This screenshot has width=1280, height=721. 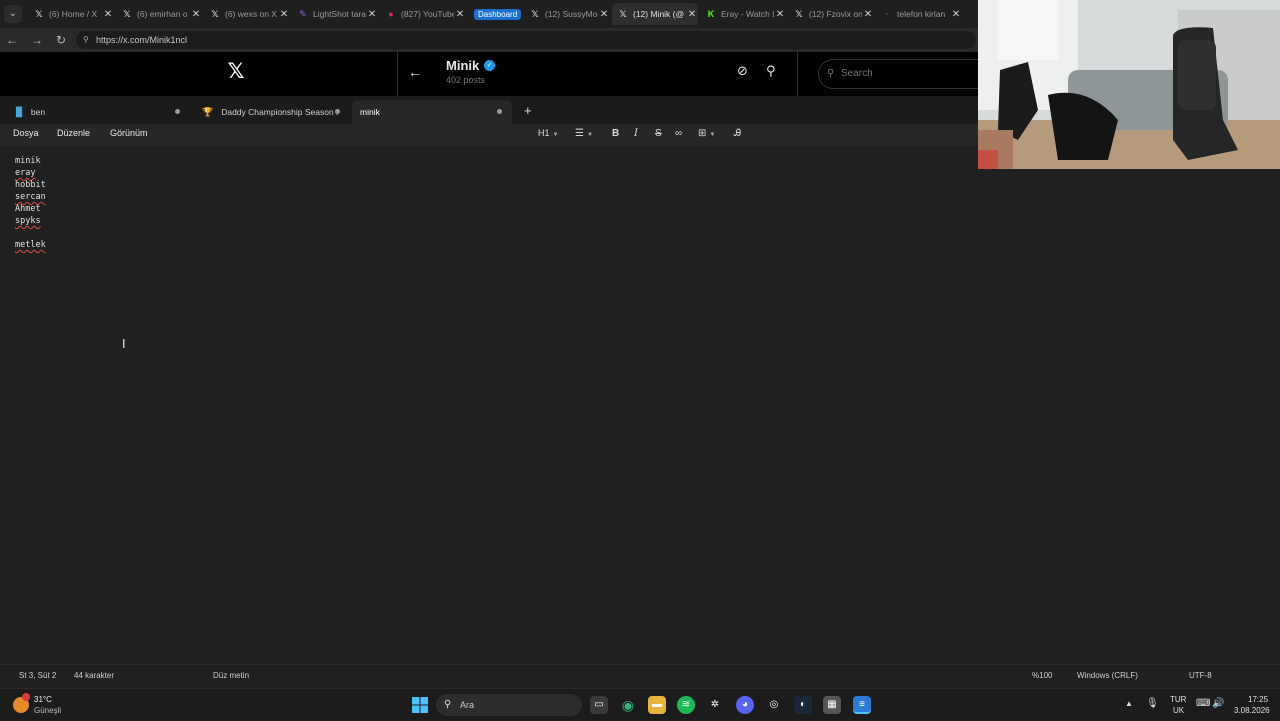 I want to click on x-search-input: ⚲ Search, so click(x=899, y=74).